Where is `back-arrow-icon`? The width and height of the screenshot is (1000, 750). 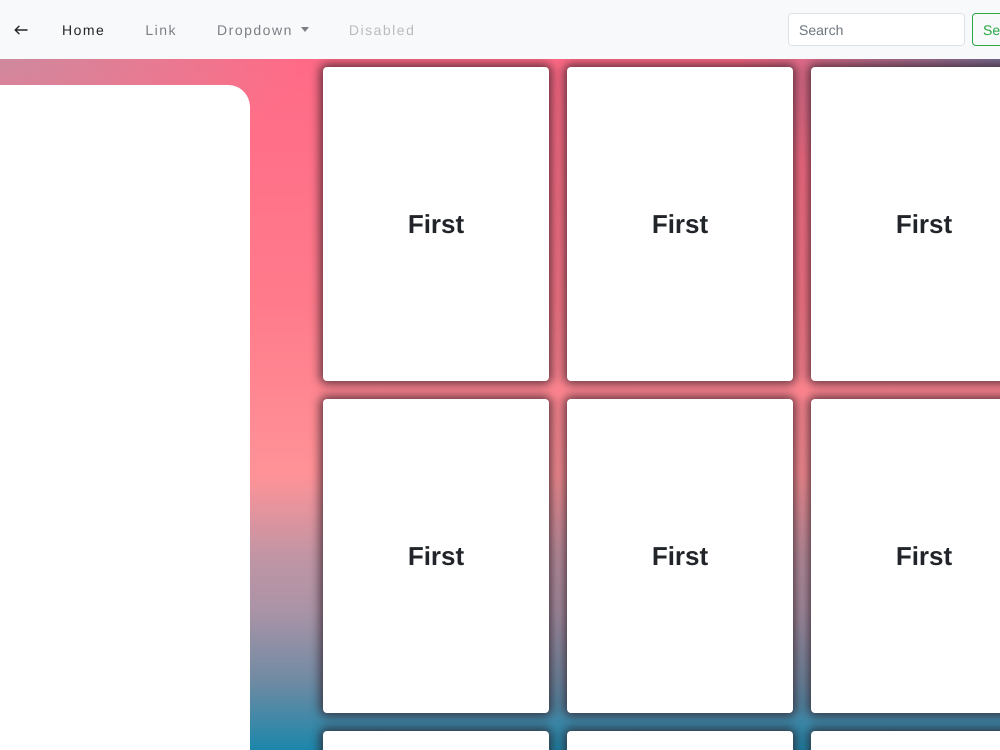
back-arrow-icon is located at coordinates (21, 29).